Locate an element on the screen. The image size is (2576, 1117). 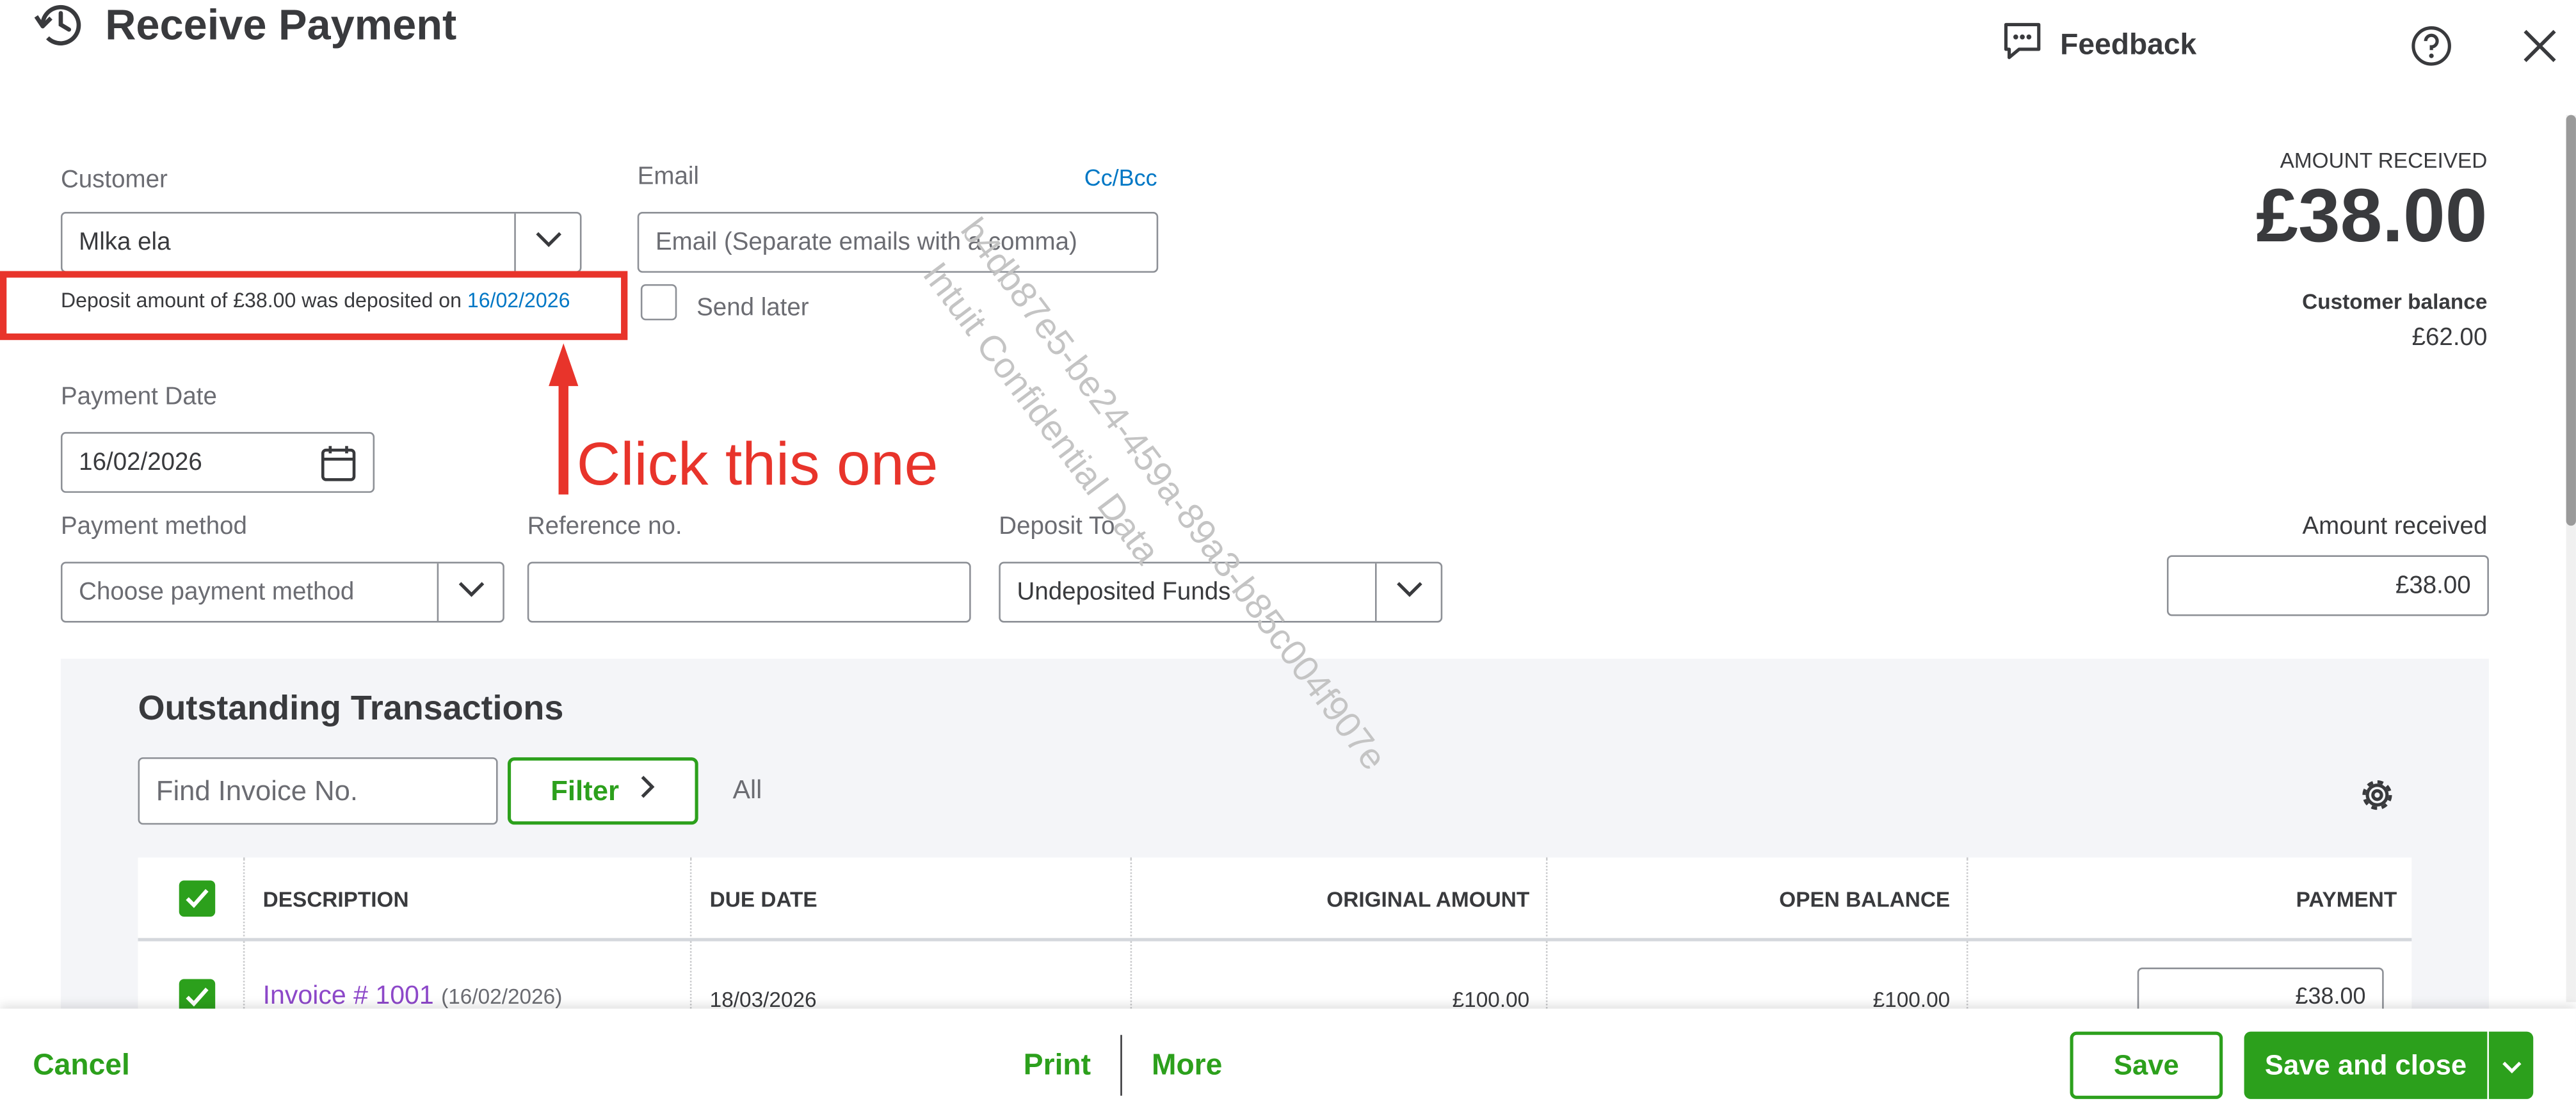
deposit-to-value: Undeposited Funds is located at coordinates (1124, 592).